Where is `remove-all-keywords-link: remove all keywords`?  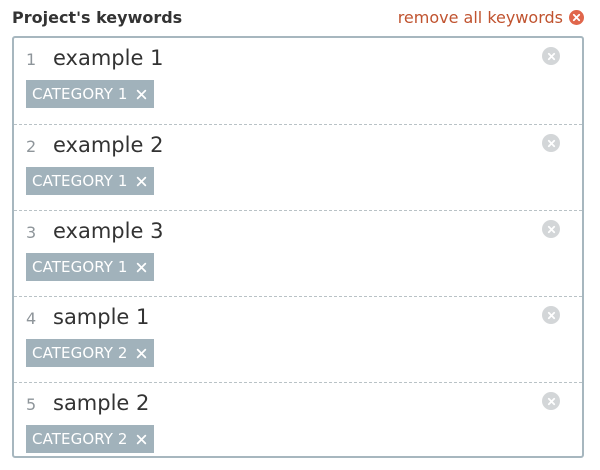
remove-all-keywords-link: remove all keywords is located at coordinates (491, 17).